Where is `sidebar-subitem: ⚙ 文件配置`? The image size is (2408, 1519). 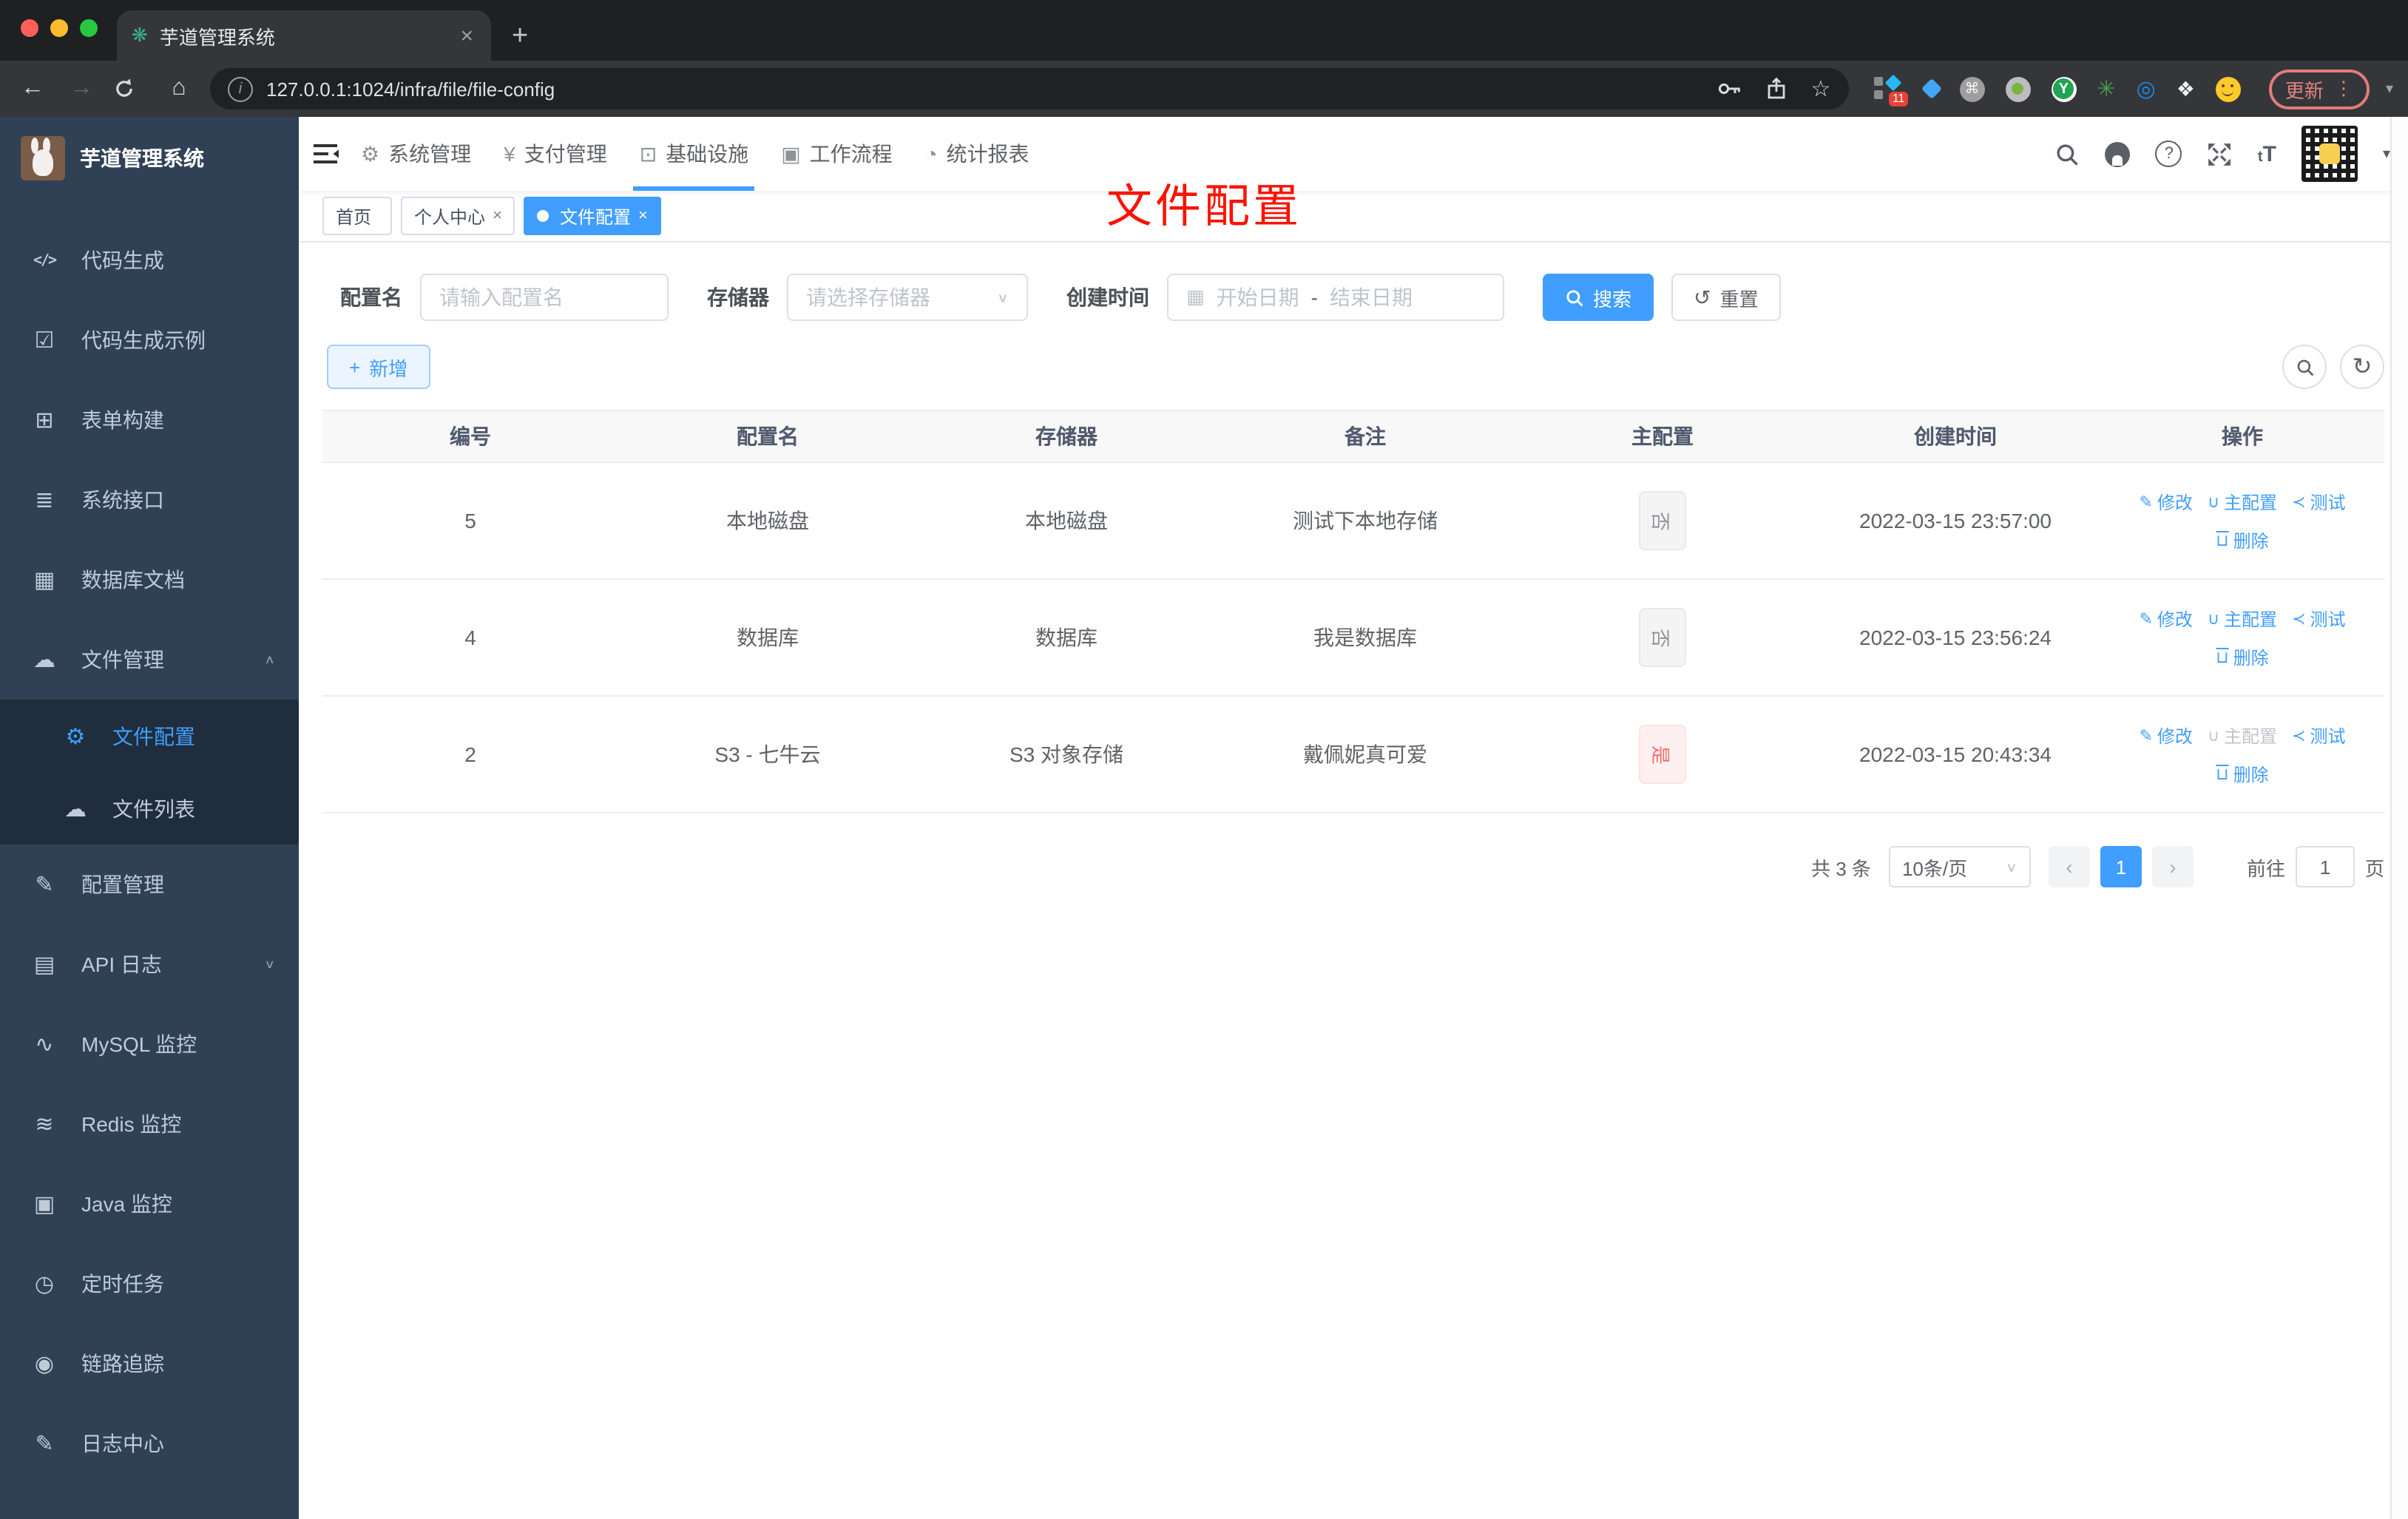 sidebar-subitem: ⚙ 文件配置 is located at coordinates (149, 736).